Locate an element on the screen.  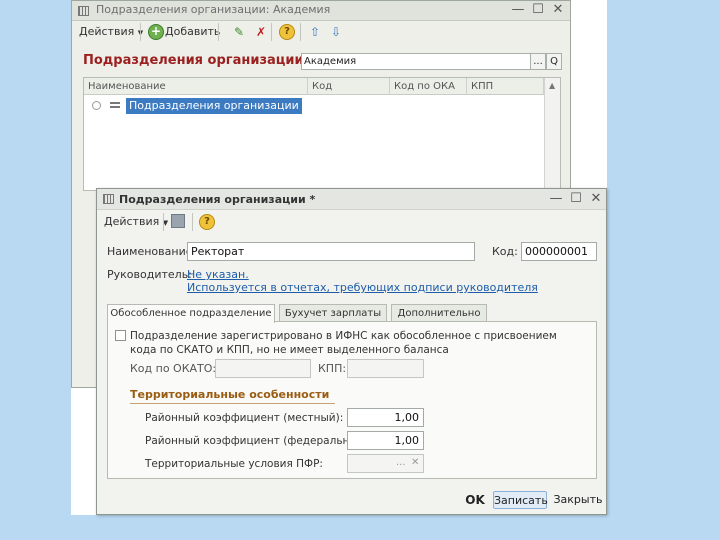
edit-pencil-icon: ✎ is located at coordinates (239, 32).